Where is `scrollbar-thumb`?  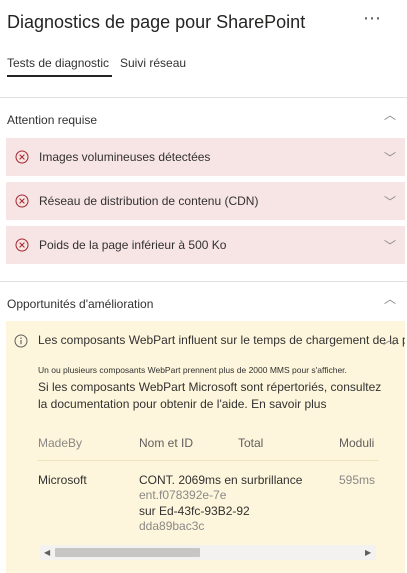
scrollbar-thumb is located at coordinates (127, 552).